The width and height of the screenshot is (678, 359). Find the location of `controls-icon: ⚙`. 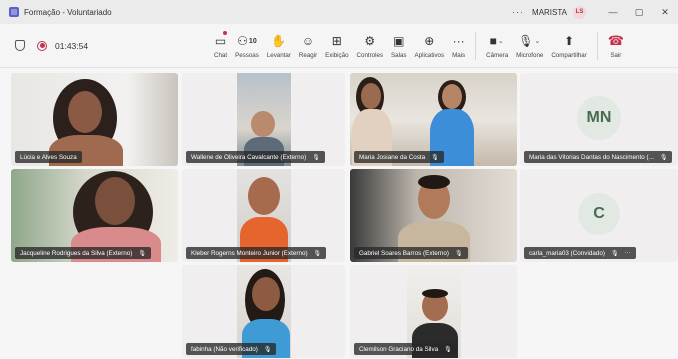

controls-icon: ⚙ is located at coordinates (370, 41).